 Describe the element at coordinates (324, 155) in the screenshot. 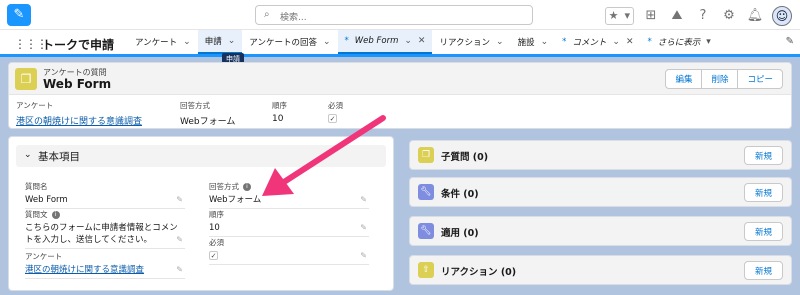

I see `annotation-arrow` at that location.